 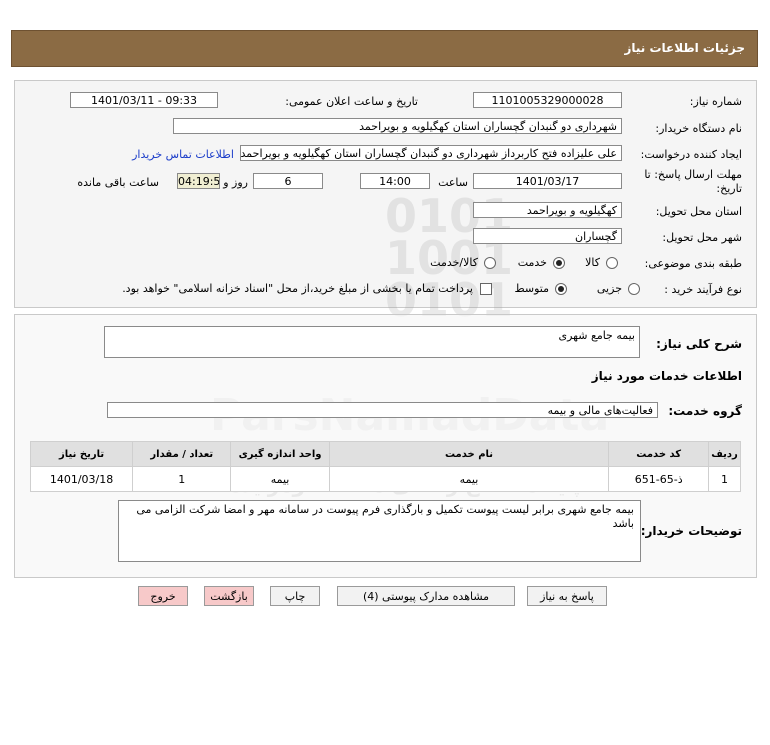 What do you see at coordinates (724, 454) in the screenshot?
I see `col-row: ردیف` at bounding box center [724, 454].